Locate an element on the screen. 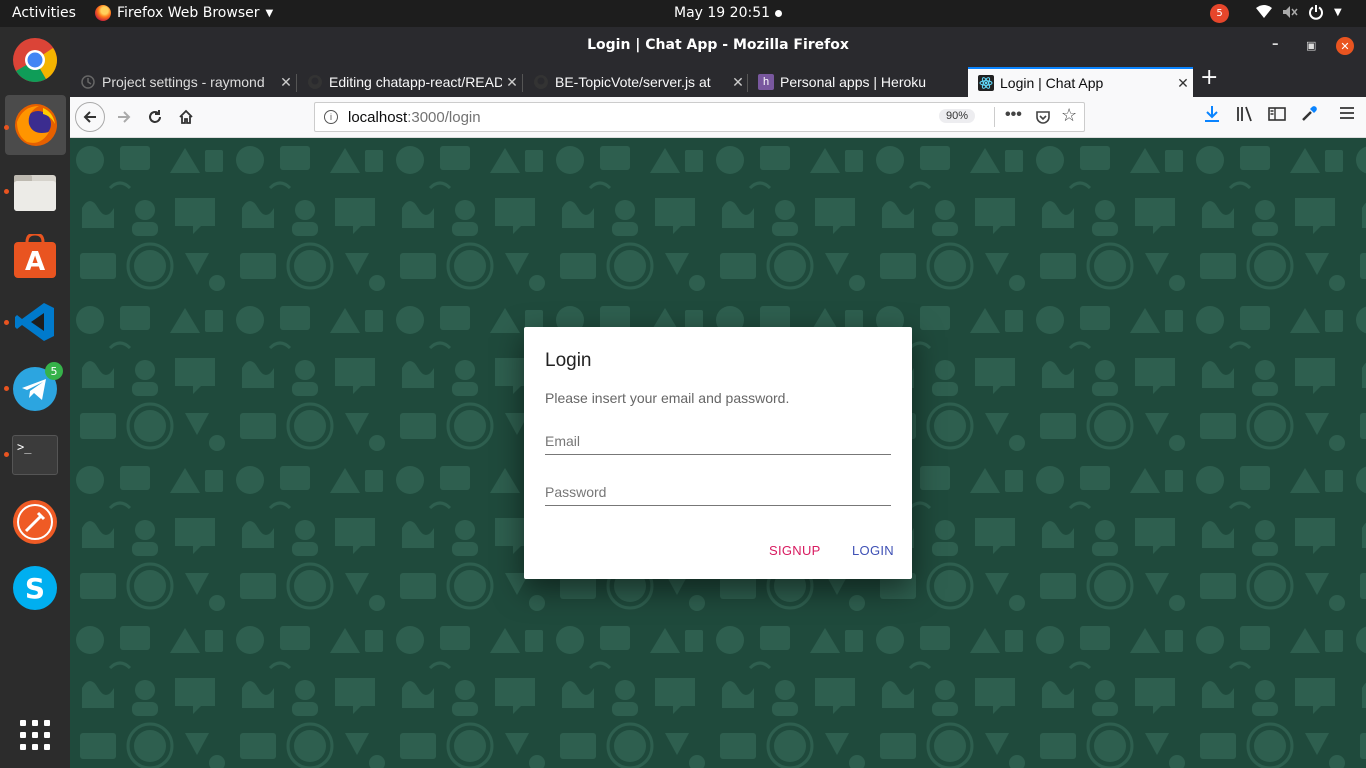 This screenshot has width=1366, height=768. title-bar: Login | Chat App - Mozilla Firefox – ▣ ✕ is located at coordinates (718, 46).